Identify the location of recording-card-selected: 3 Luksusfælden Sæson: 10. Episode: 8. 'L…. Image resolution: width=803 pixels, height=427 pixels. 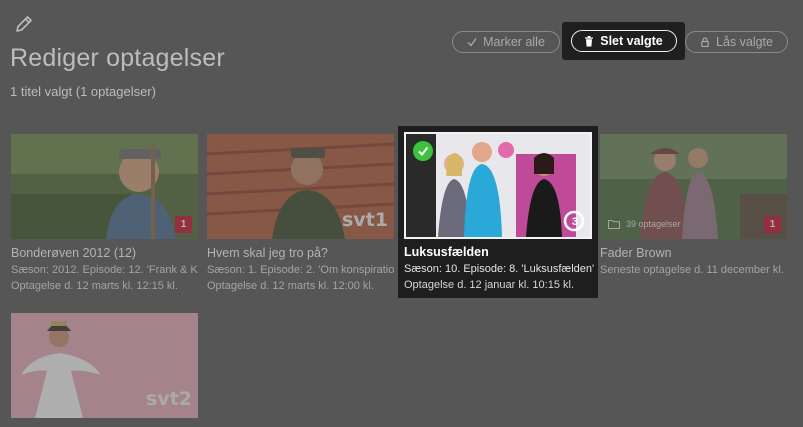
(498, 212).